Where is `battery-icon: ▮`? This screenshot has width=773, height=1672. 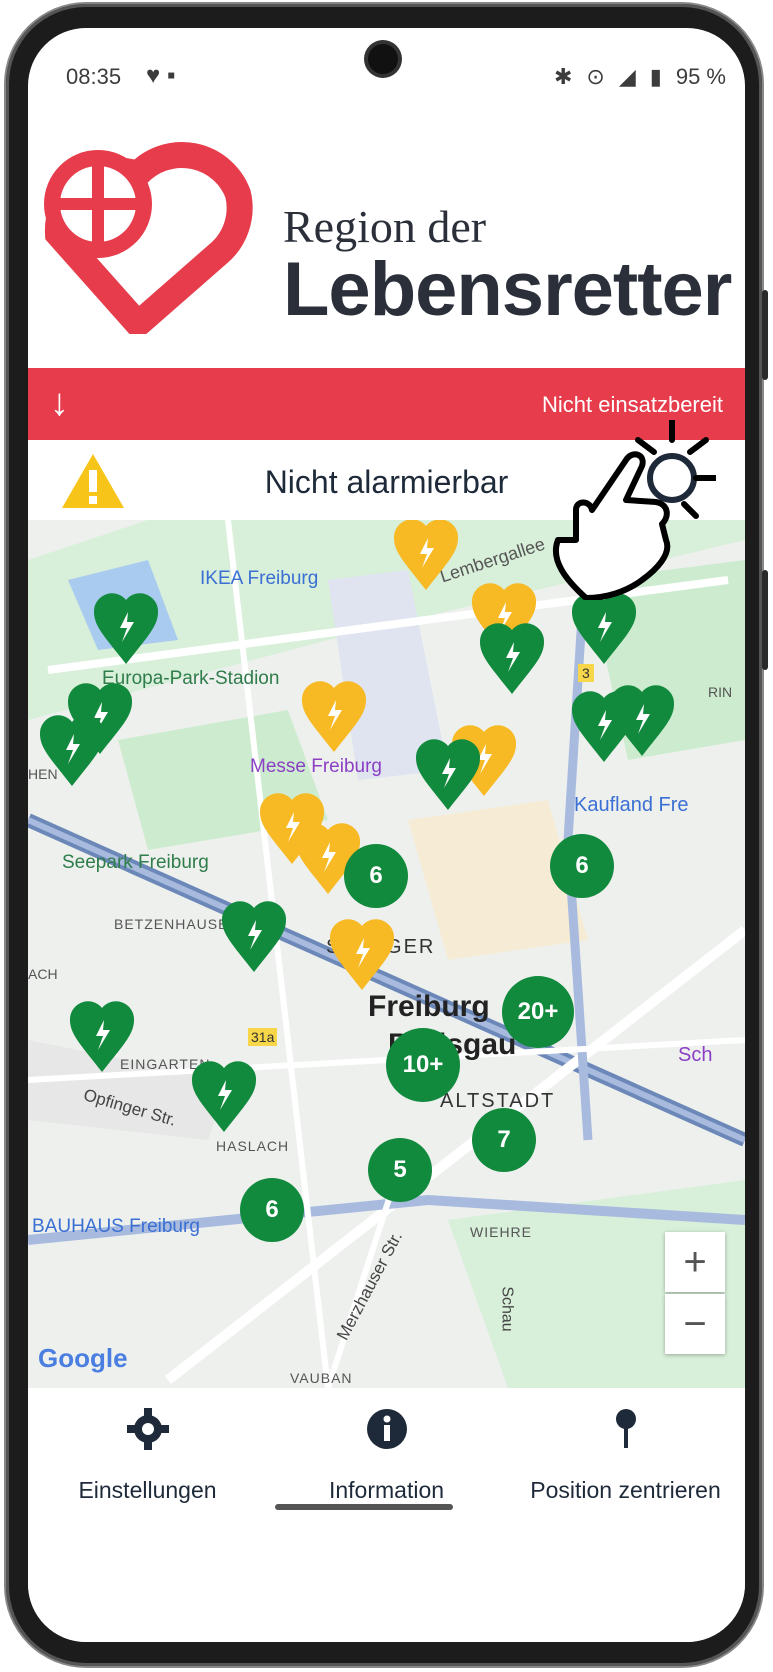
battery-icon: ▮ is located at coordinates (655, 76).